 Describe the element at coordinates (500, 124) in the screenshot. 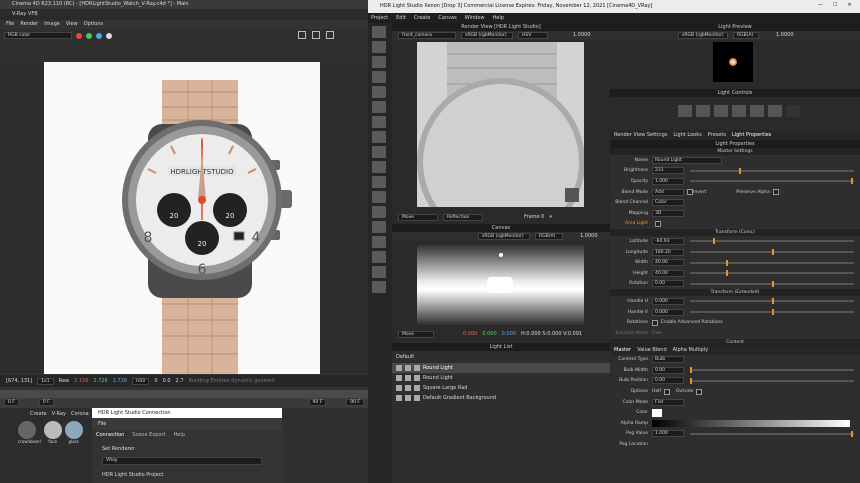

I see `render-view-image` at that location.